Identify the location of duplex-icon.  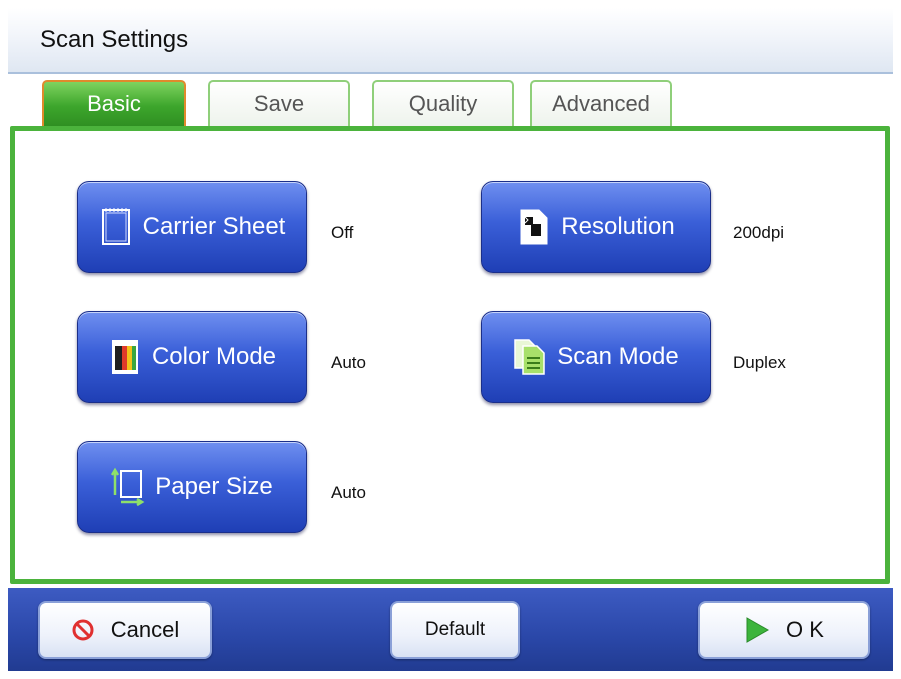
(530, 357).